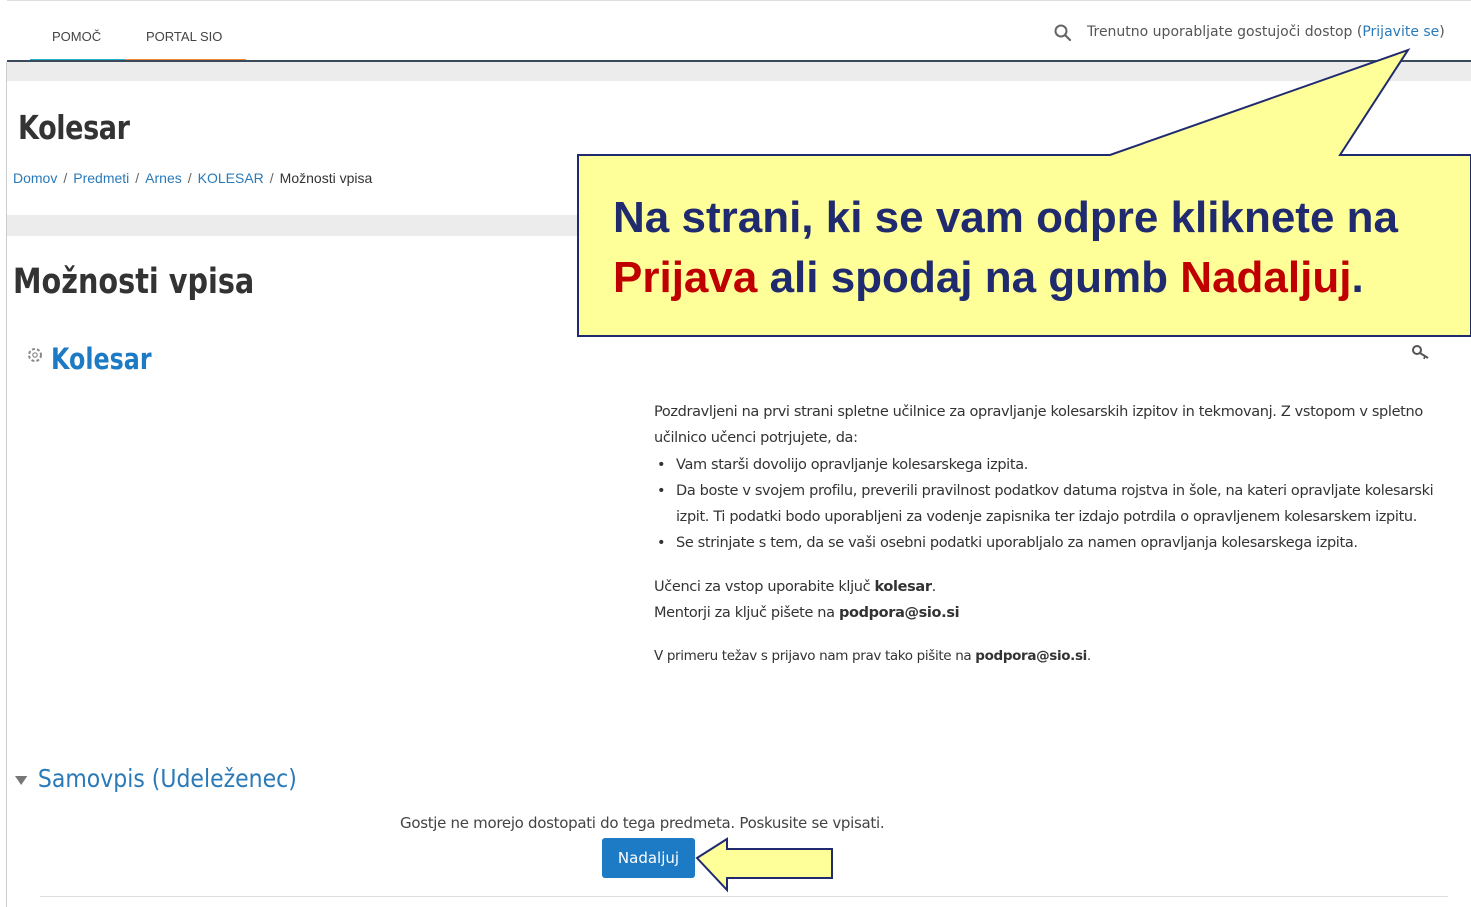  Describe the element at coordinates (764, 865) in the screenshot. I see `callout-arrow` at that location.